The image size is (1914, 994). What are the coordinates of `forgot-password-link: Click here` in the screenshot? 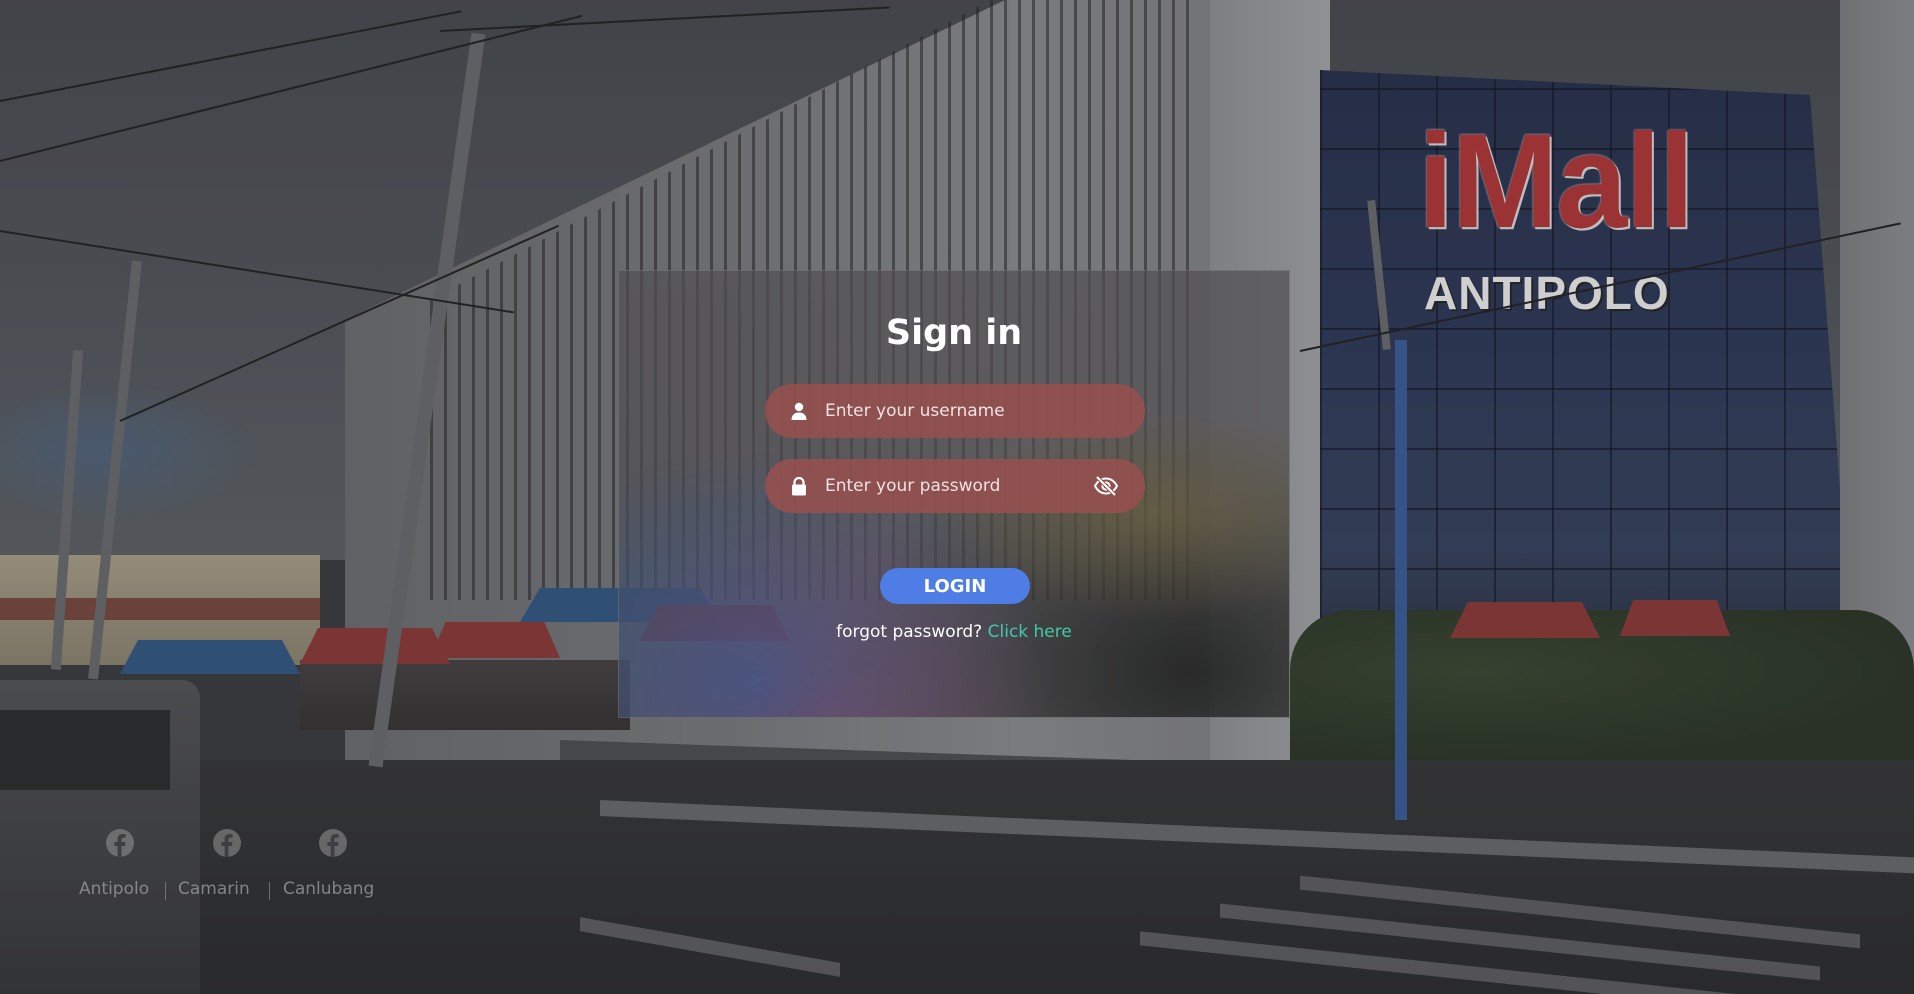 It's located at (1030, 632).